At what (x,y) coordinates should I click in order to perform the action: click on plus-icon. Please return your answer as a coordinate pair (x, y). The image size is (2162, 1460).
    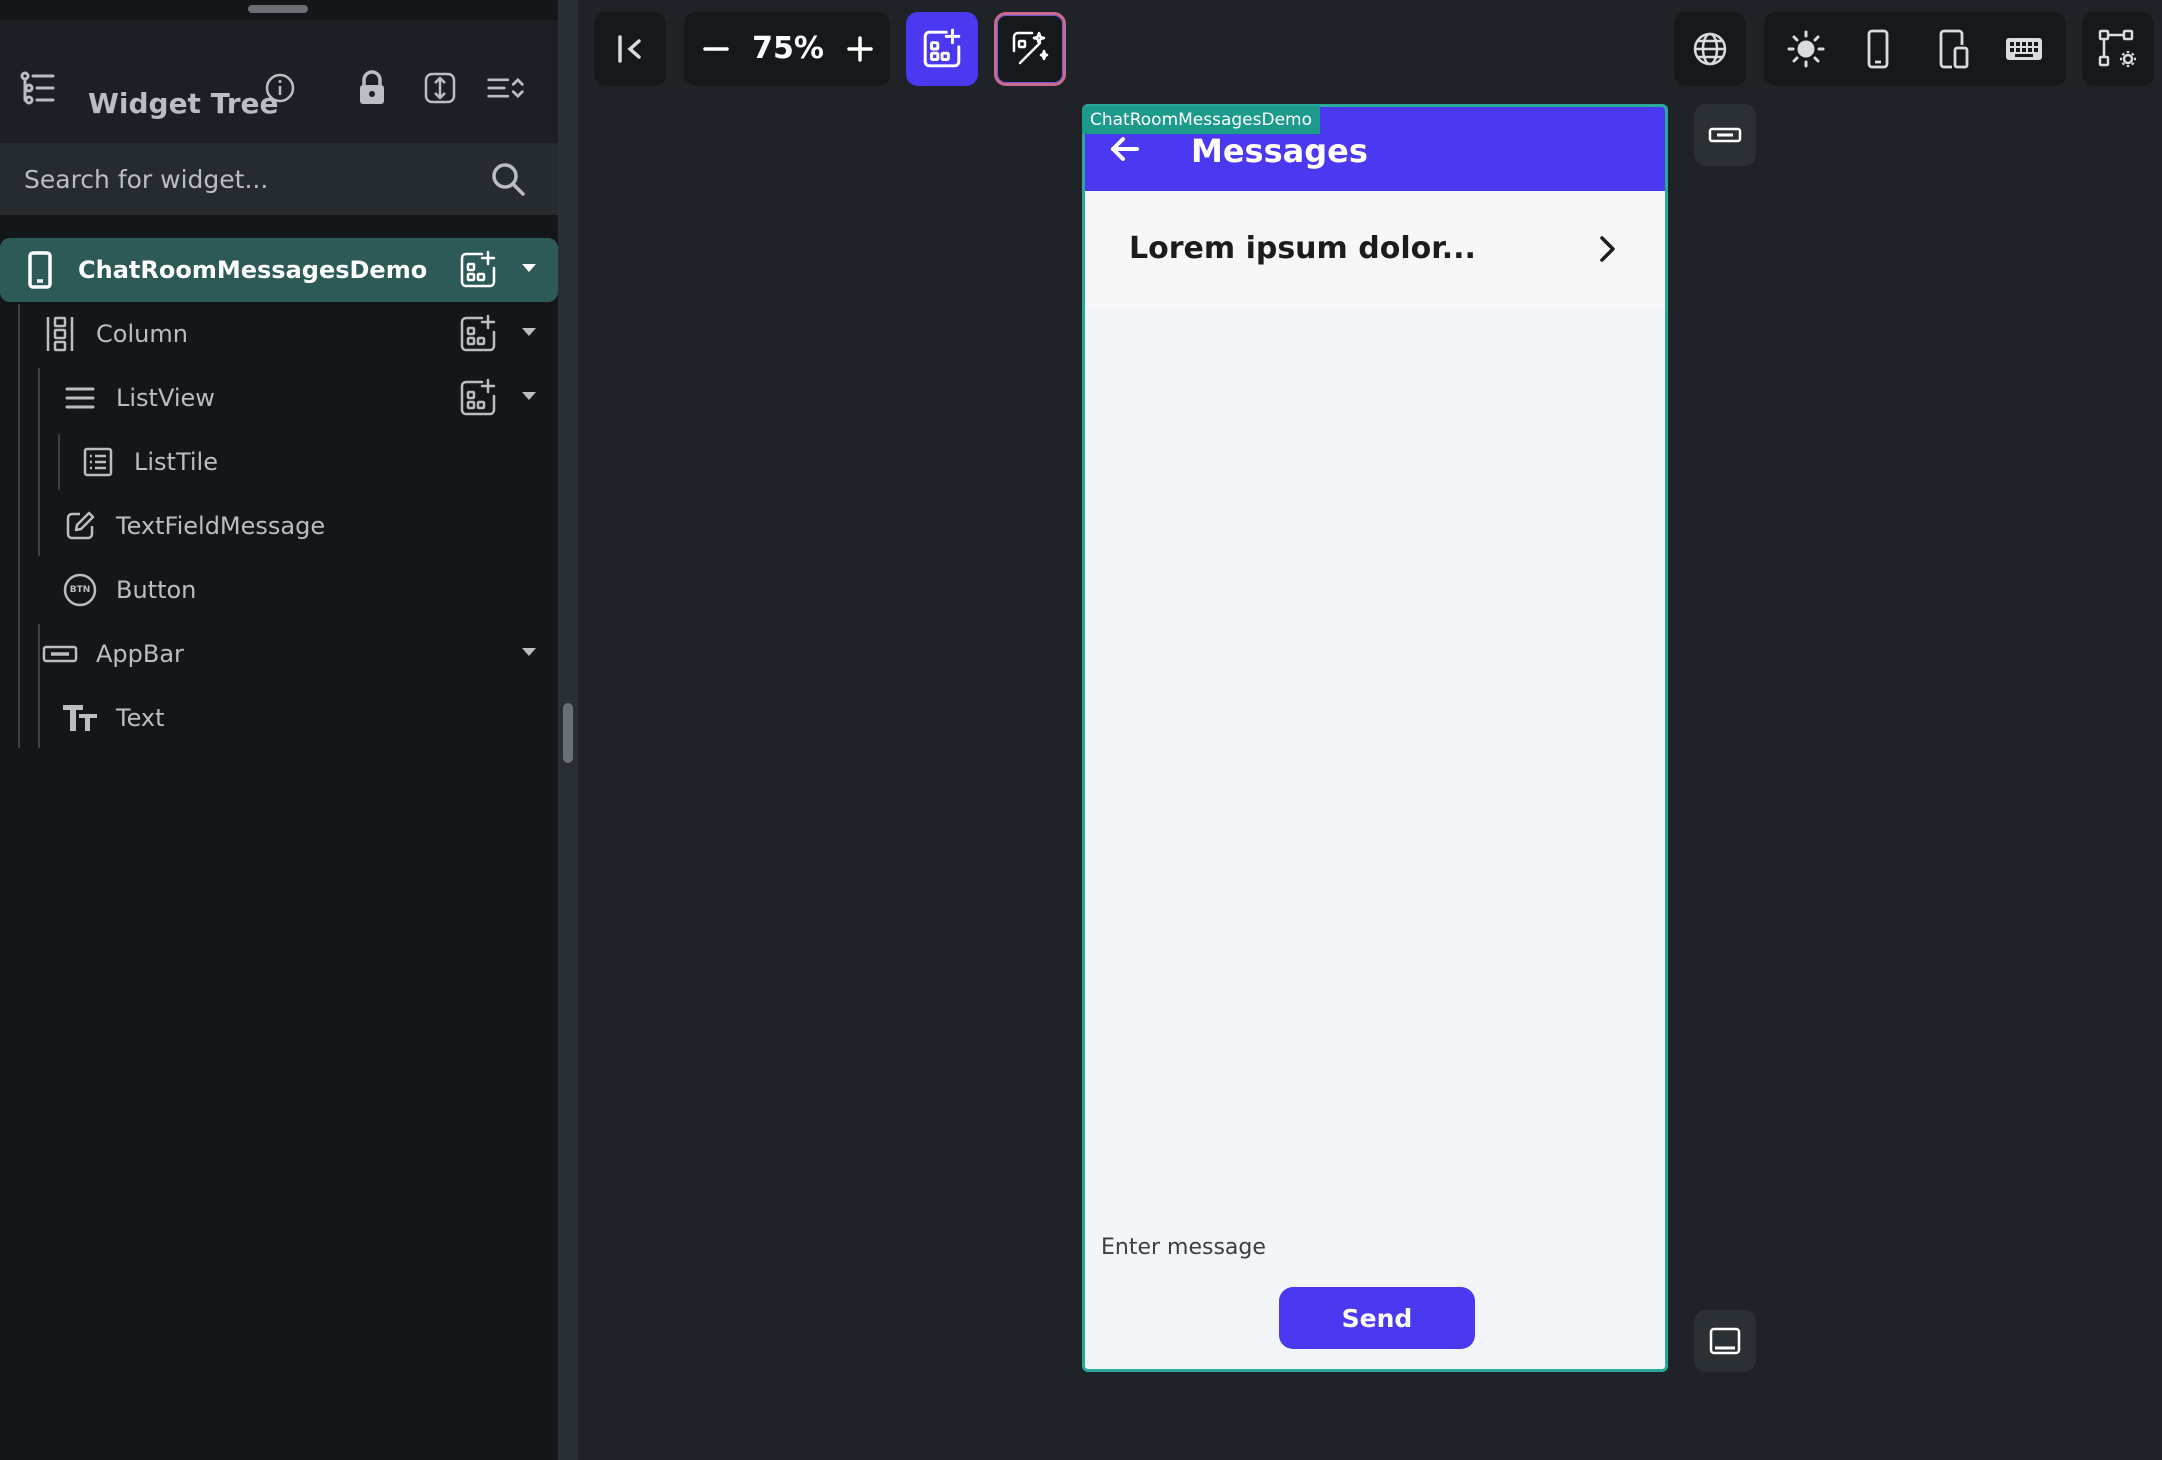
    Looking at the image, I should click on (860, 49).